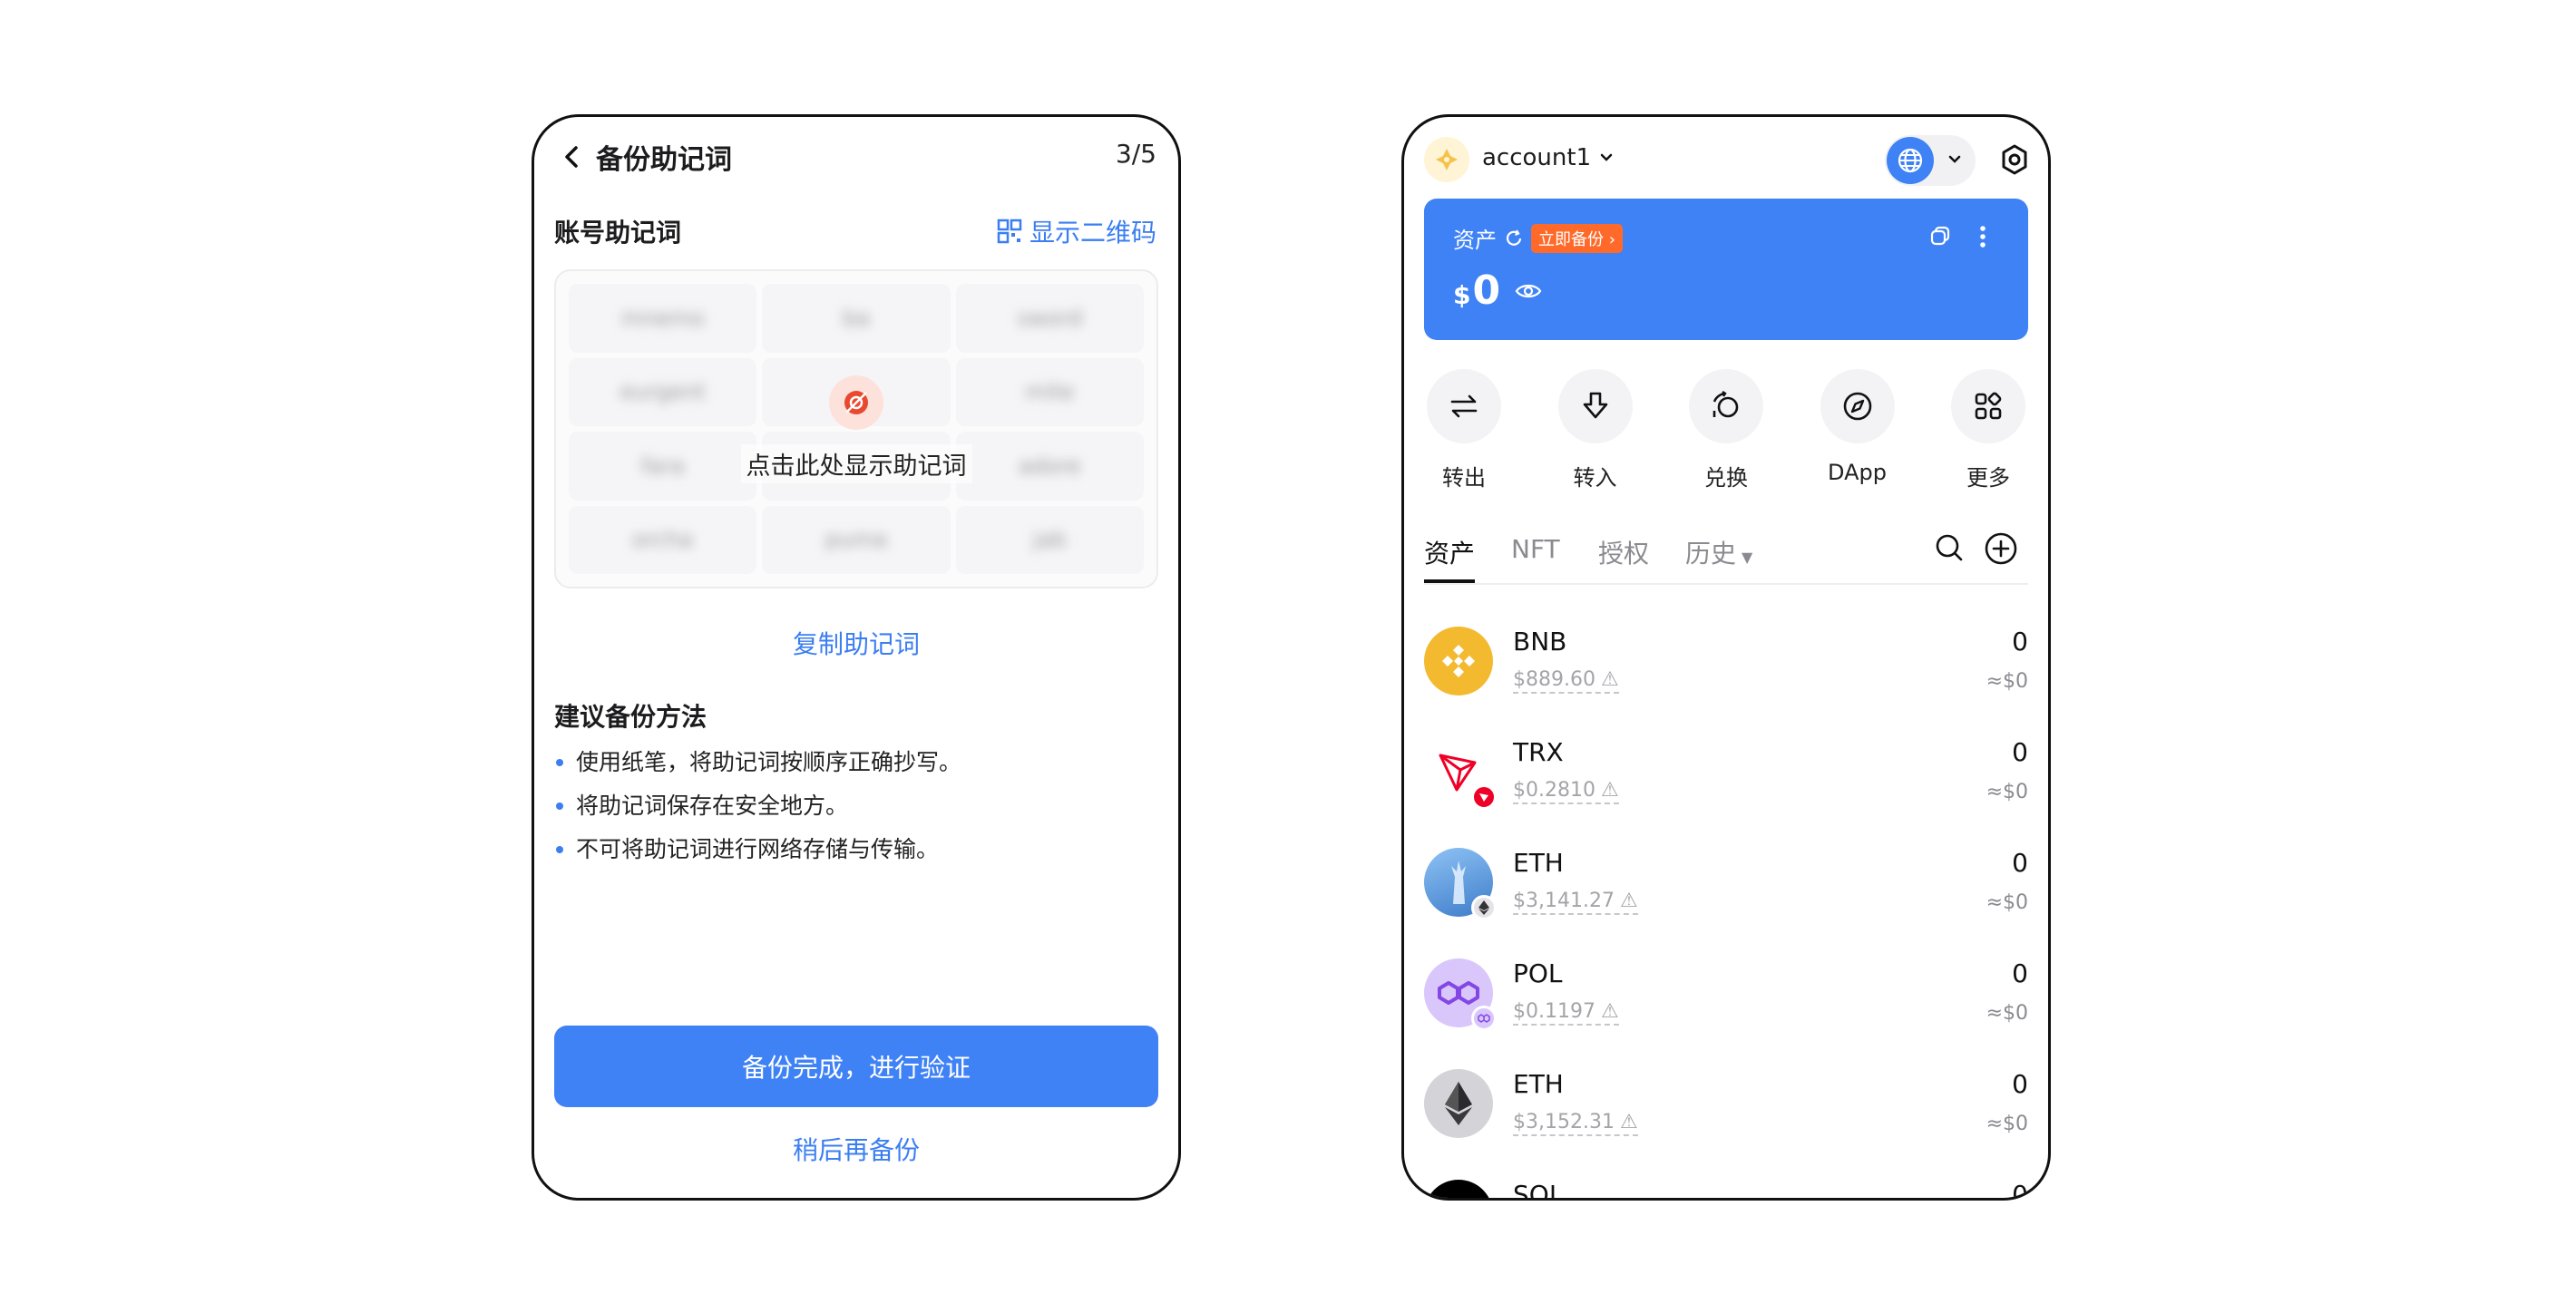 The height and width of the screenshot is (1313, 2576). I want to click on action-dapp: DApp, so click(1858, 430).